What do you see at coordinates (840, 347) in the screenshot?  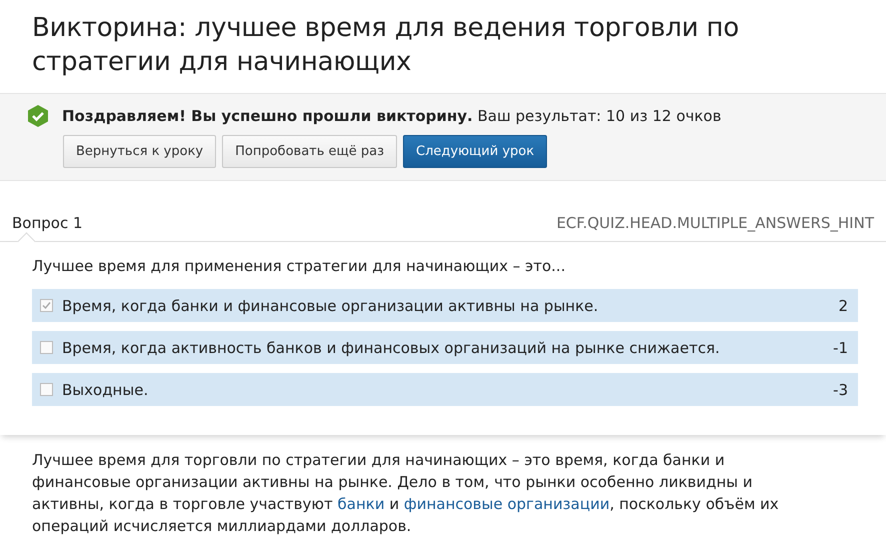 I see `answer-points: -1` at bounding box center [840, 347].